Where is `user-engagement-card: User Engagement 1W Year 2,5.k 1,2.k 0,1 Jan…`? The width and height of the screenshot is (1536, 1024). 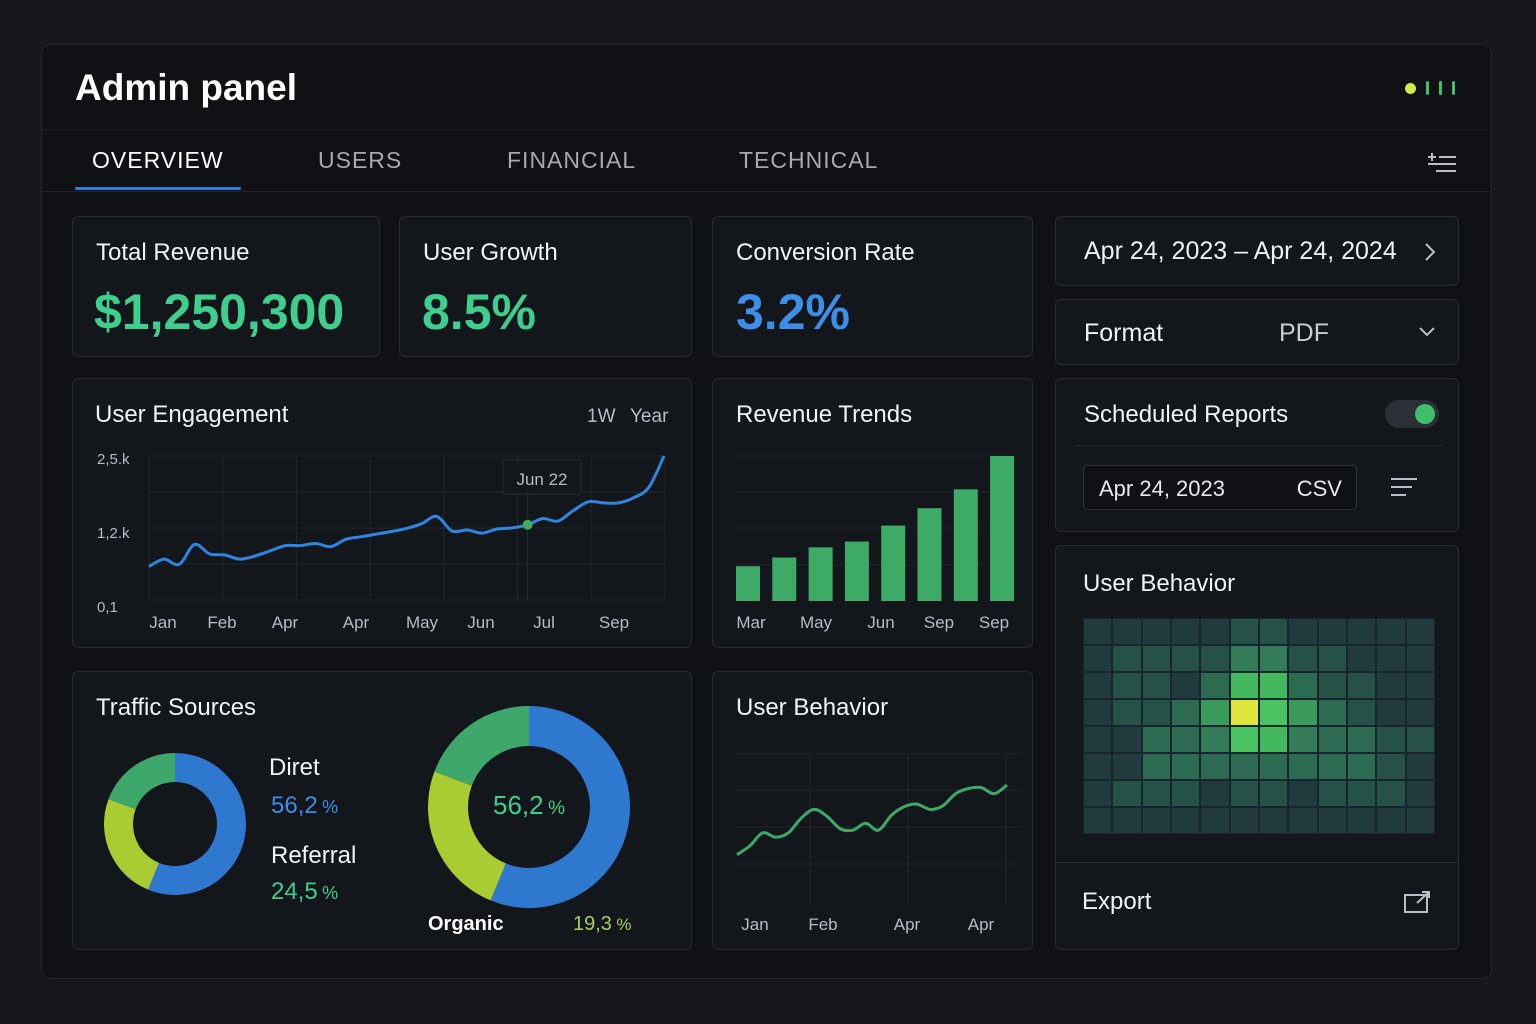
user-engagement-card: User Engagement 1W Year 2,5.k 1,2.k 0,1 Jan… is located at coordinates (382, 513).